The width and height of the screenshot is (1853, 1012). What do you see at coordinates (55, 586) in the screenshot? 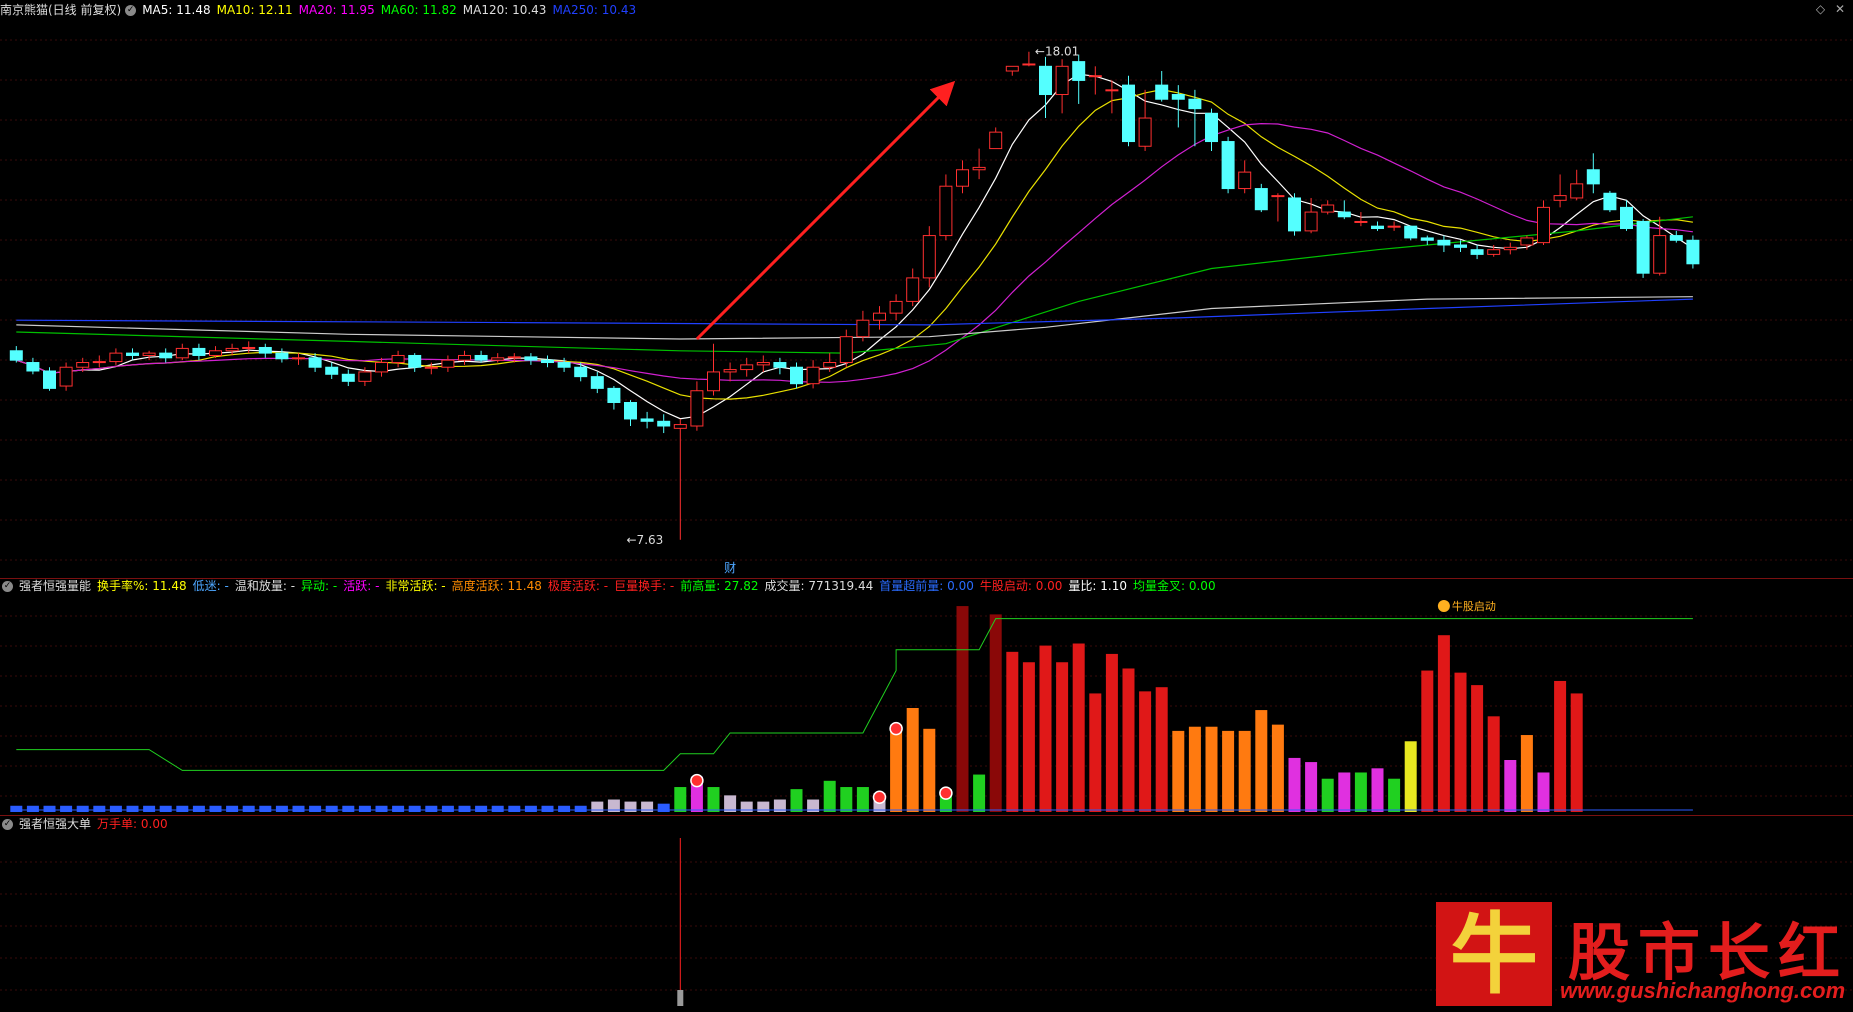
I see `volume-panel-name: 强者恒强量能` at bounding box center [55, 586].